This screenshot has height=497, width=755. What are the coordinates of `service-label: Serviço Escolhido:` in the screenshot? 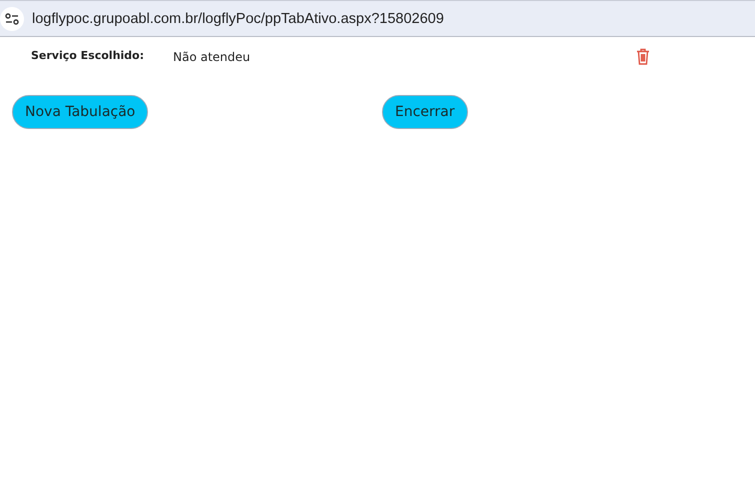 It's located at (88, 55).